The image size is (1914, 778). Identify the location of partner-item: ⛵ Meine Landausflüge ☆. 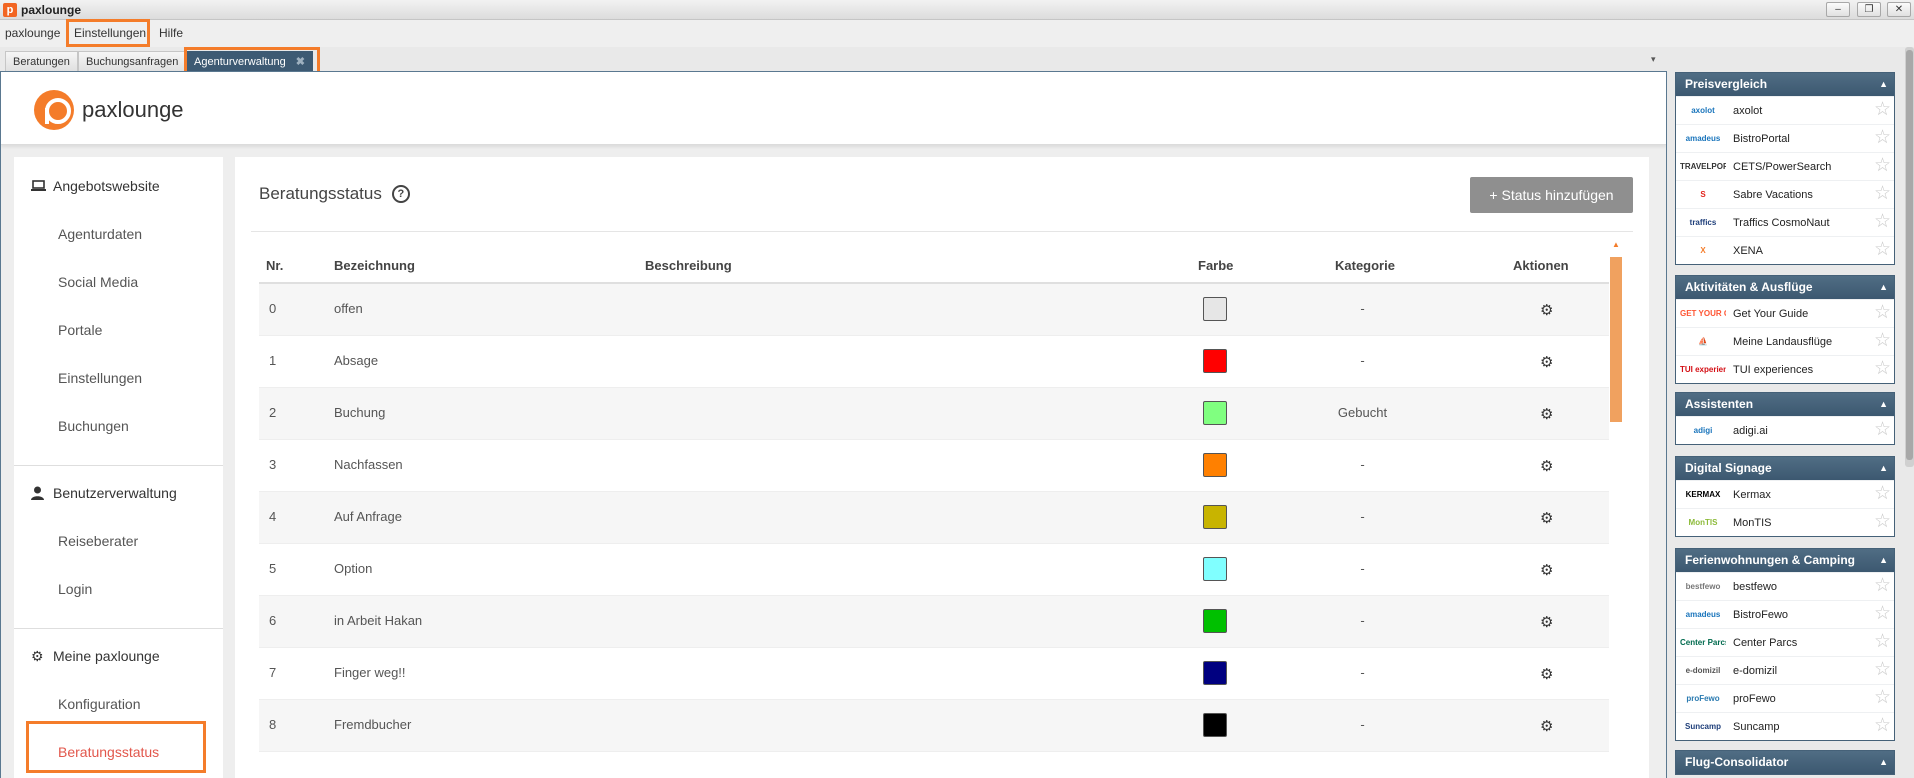
(1785, 341).